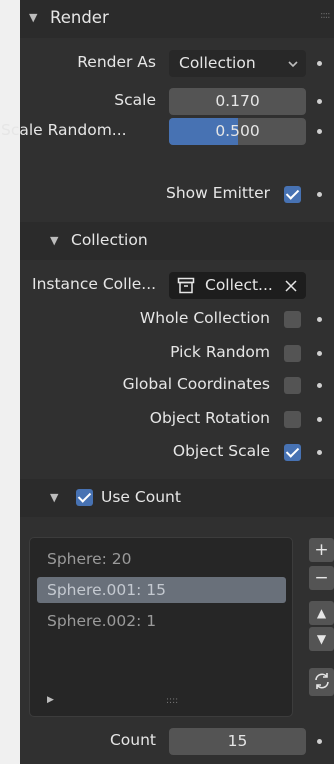 This screenshot has width=334, height=764. Describe the element at coordinates (292, 353) in the screenshot. I see `pick-random-checkbox` at that location.